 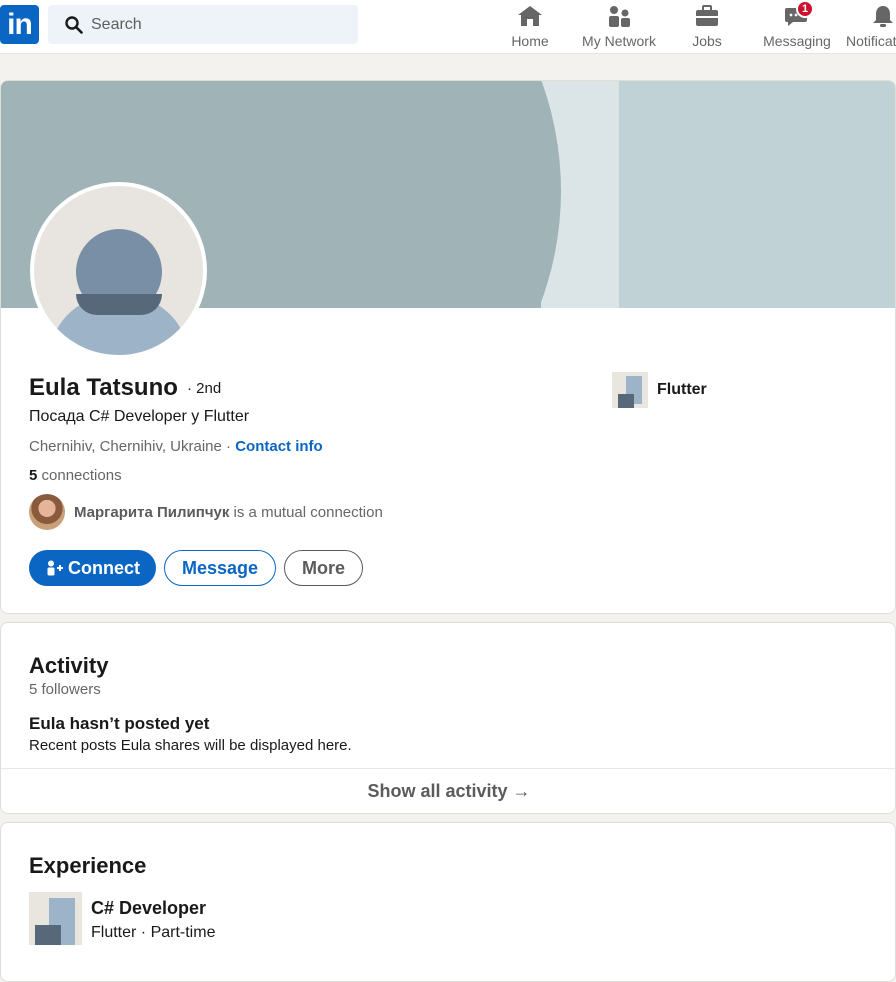 What do you see at coordinates (707, 15) in the screenshot?
I see `briefcase-icon` at bounding box center [707, 15].